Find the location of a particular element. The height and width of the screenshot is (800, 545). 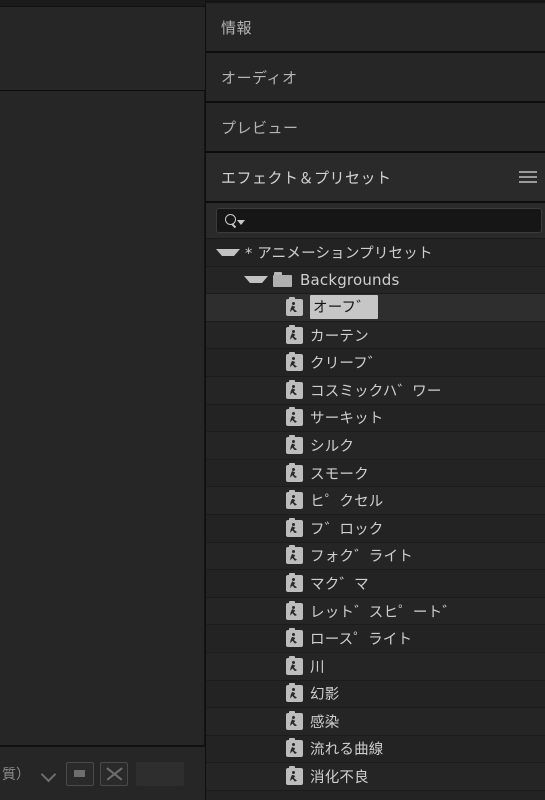

tree-row-label: コスミックハ゛ワー is located at coordinates (376, 391).